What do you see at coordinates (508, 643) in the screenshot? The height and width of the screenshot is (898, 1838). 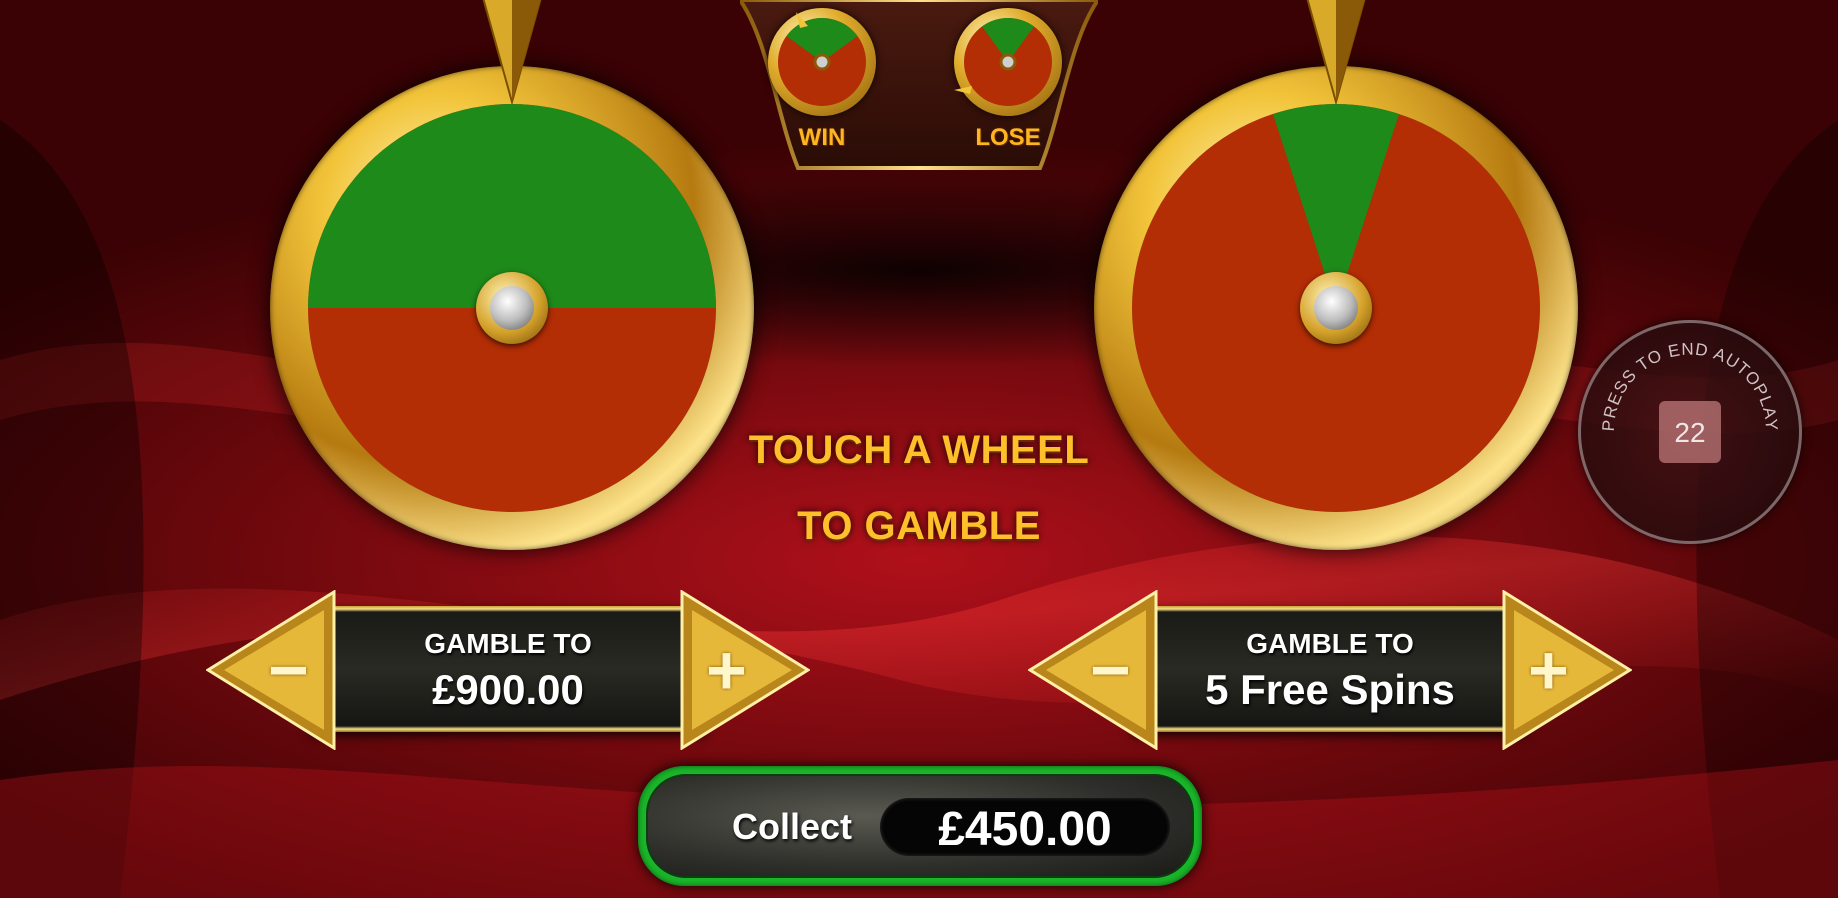 I see `gamble-cash-title: GAMBLE TO` at bounding box center [508, 643].